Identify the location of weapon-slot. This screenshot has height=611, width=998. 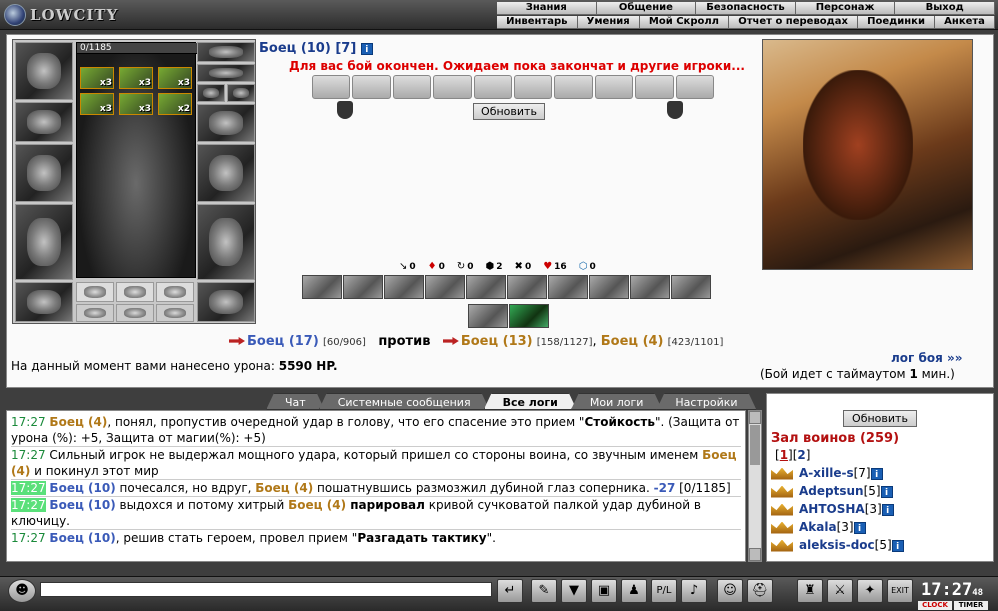
(44, 173).